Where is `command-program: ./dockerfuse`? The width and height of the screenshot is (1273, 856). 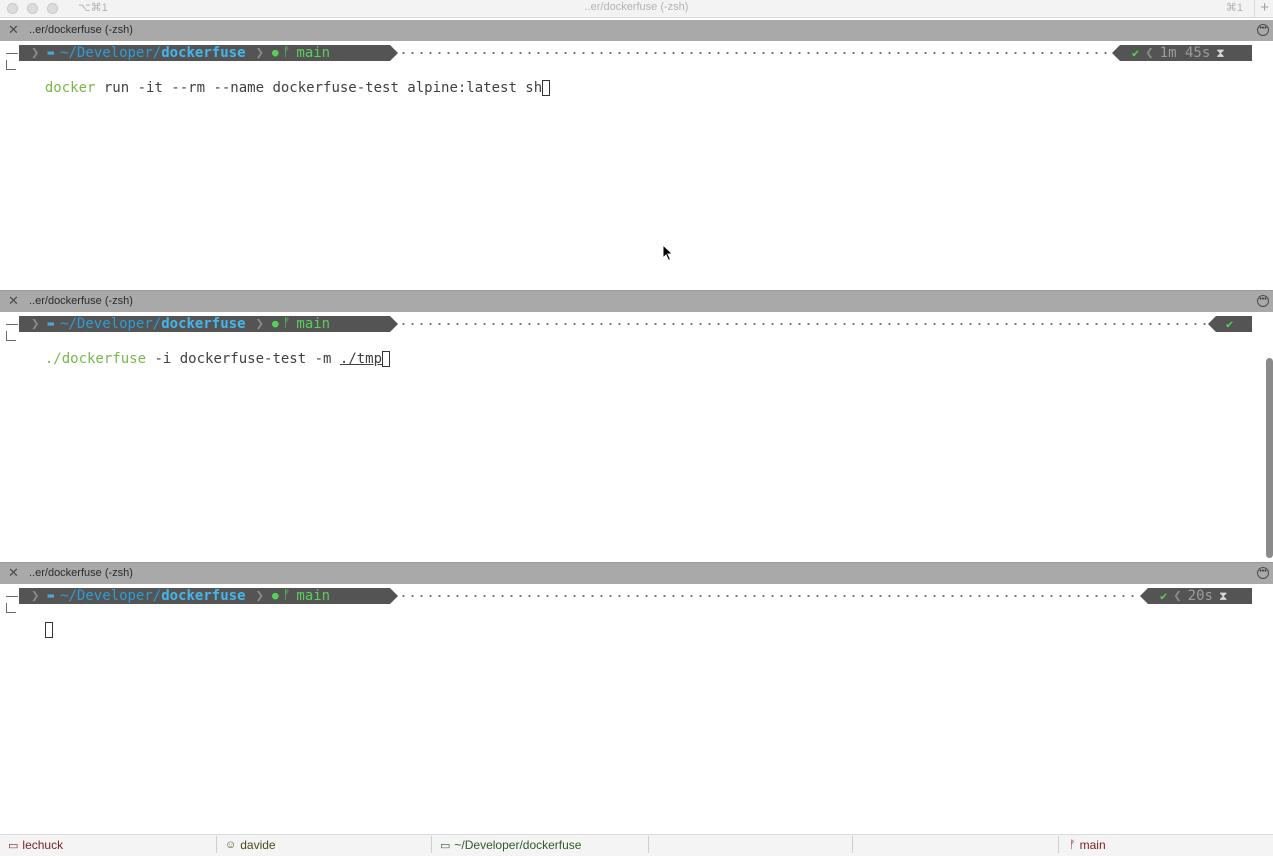 command-program: ./dockerfuse is located at coordinates (95, 359).